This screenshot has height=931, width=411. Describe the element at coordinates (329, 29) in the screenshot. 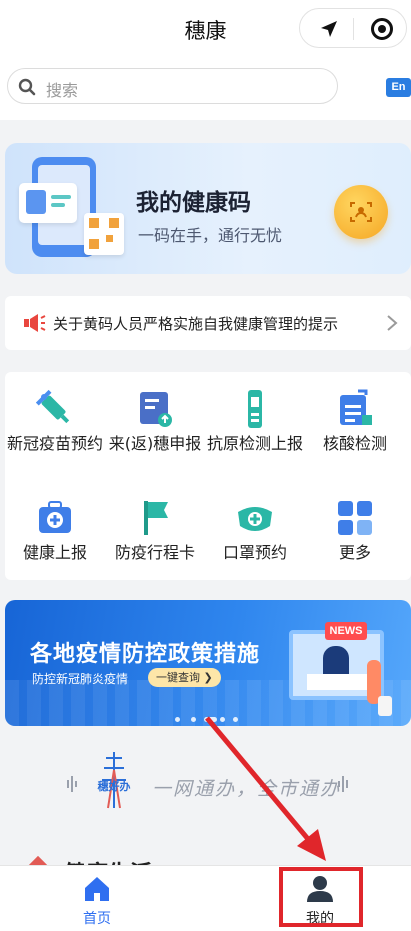

I see `location-arrow-icon` at that location.